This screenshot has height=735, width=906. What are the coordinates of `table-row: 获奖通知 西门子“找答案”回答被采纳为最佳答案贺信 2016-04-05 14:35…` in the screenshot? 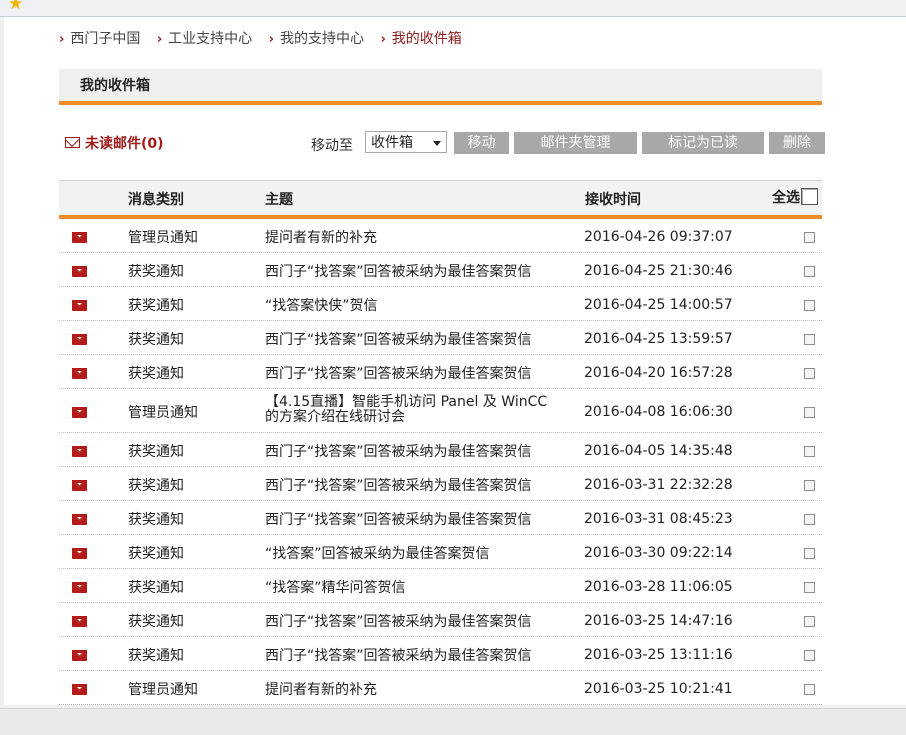 It's located at (440, 450).